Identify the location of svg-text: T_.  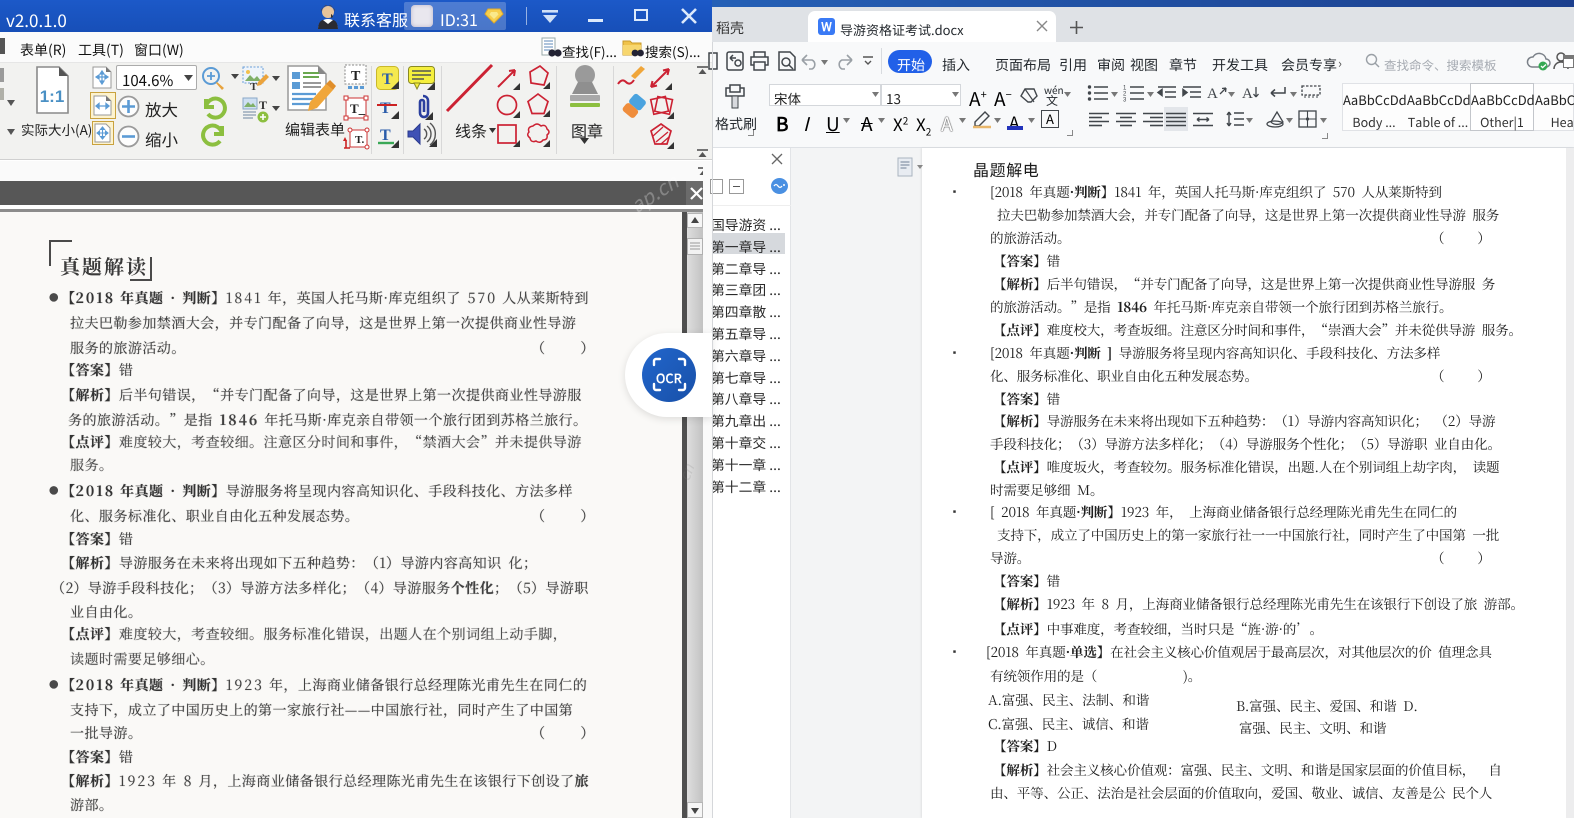
(358, 108).